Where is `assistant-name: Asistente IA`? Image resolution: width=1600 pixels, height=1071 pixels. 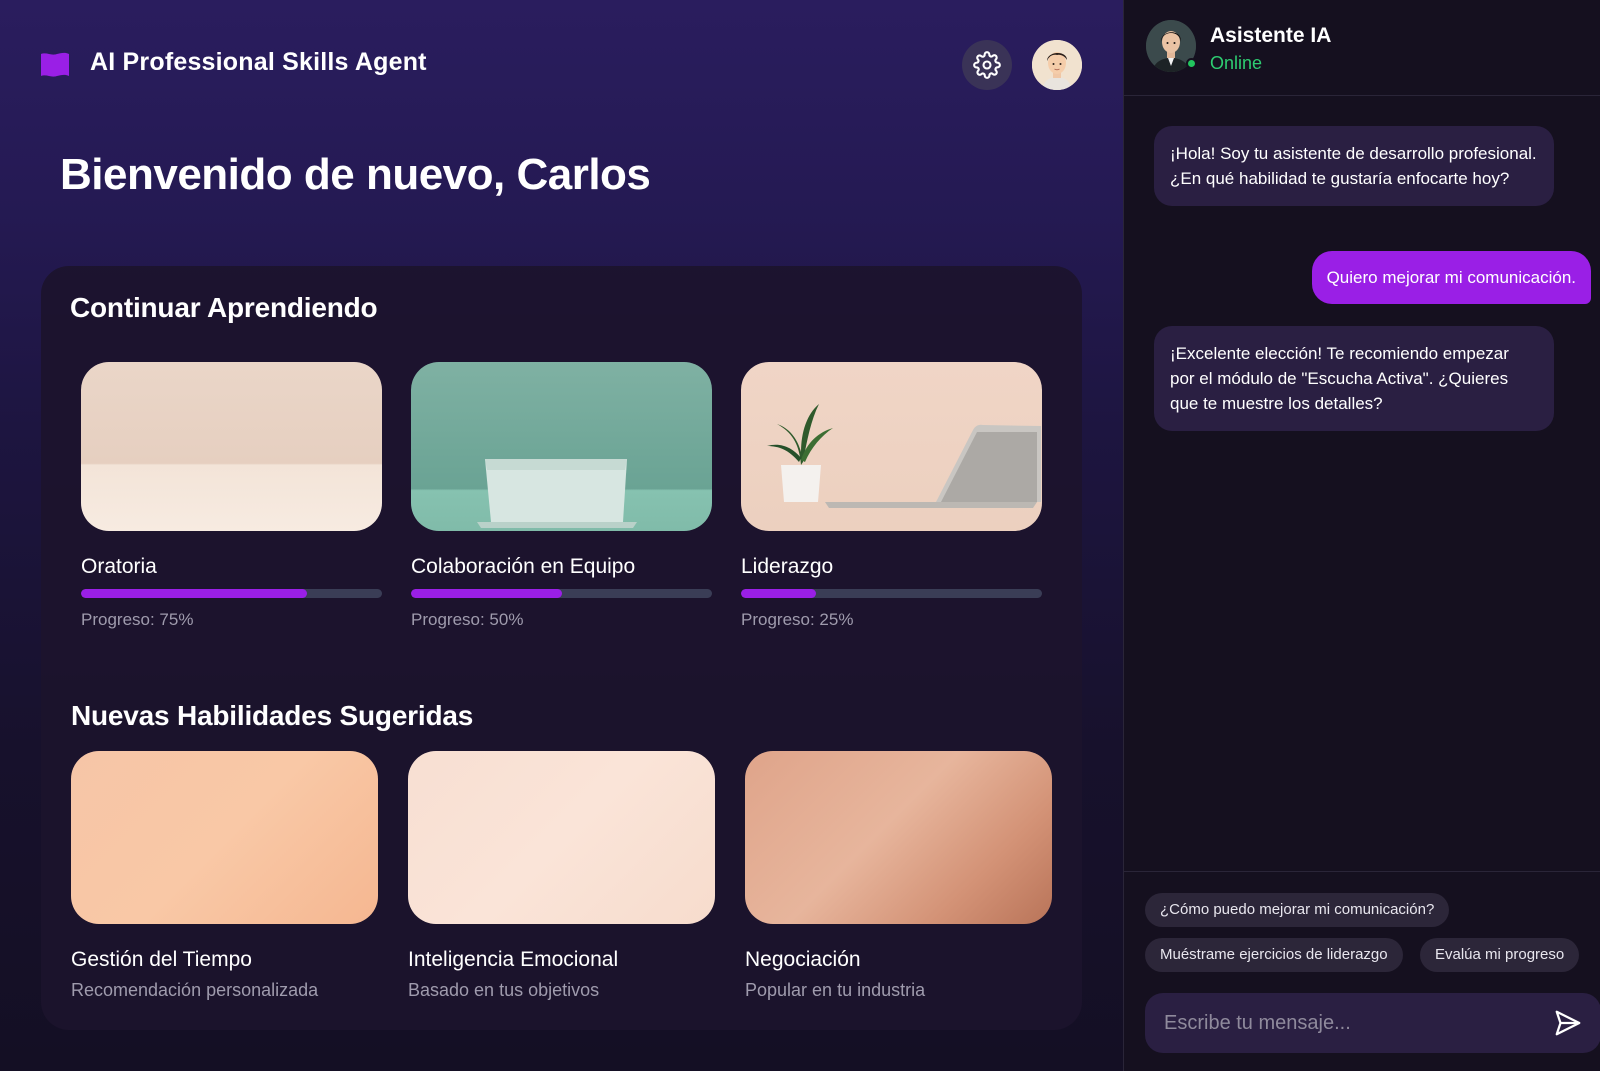 assistant-name: Asistente IA is located at coordinates (1271, 35).